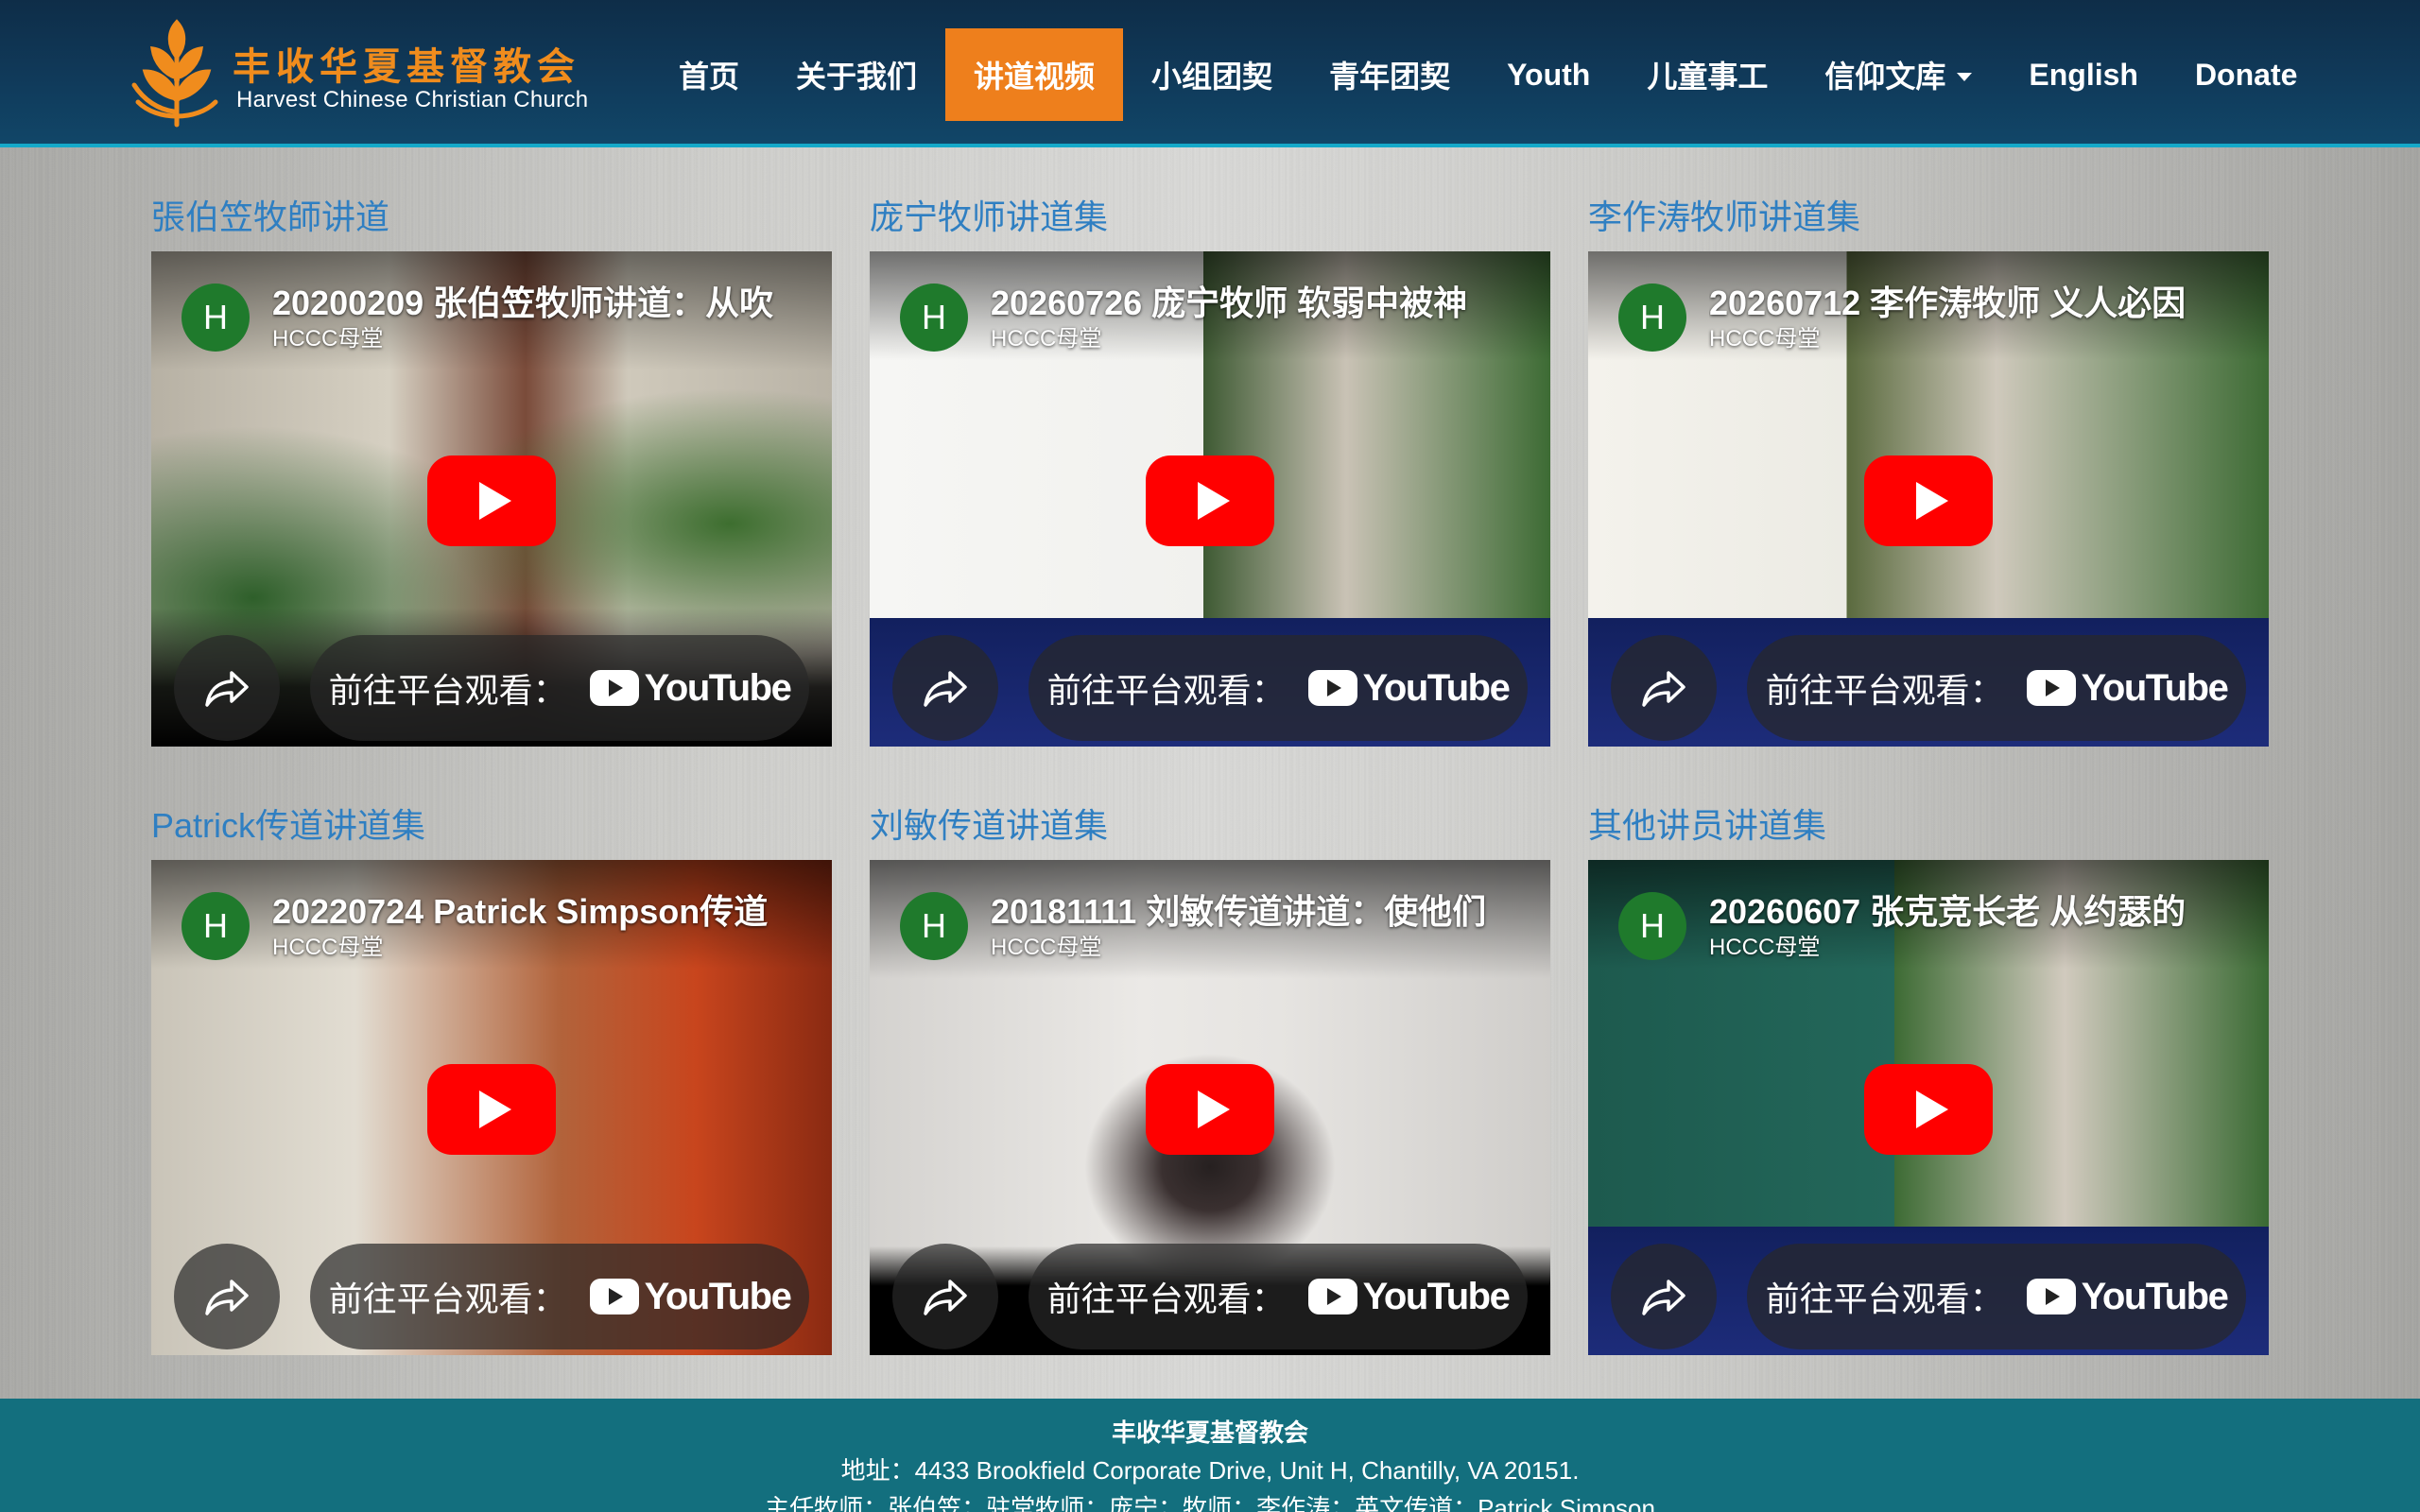 The width and height of the screenshot is (2420, 1512). I want to click on nav-item-small-groups: 小组团契, so click(1212, 74).